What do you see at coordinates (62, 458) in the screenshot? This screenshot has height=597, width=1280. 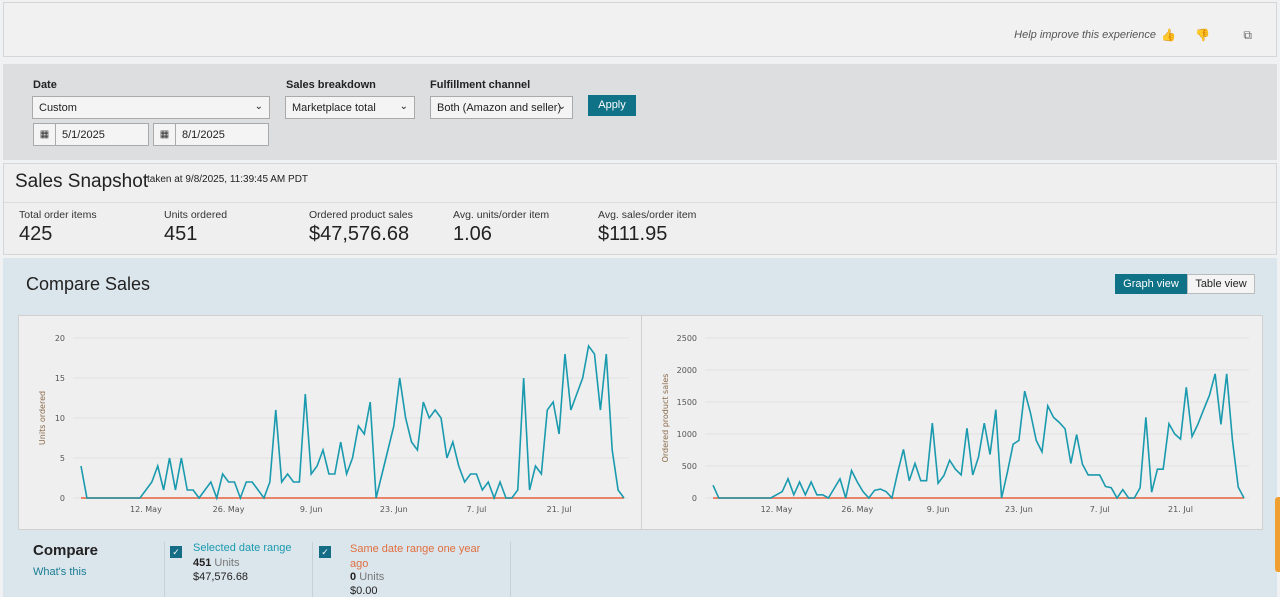 I see `y-tick-label: 5` at bounding box center [62, 458].